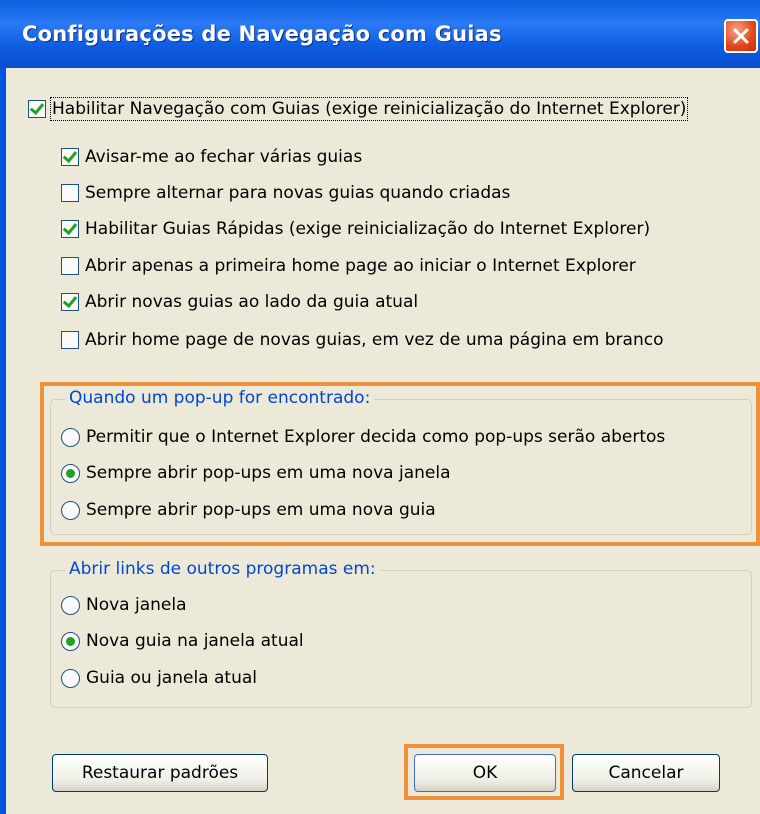  I want to click on radio-label: Nova janela, so click(136, 605).